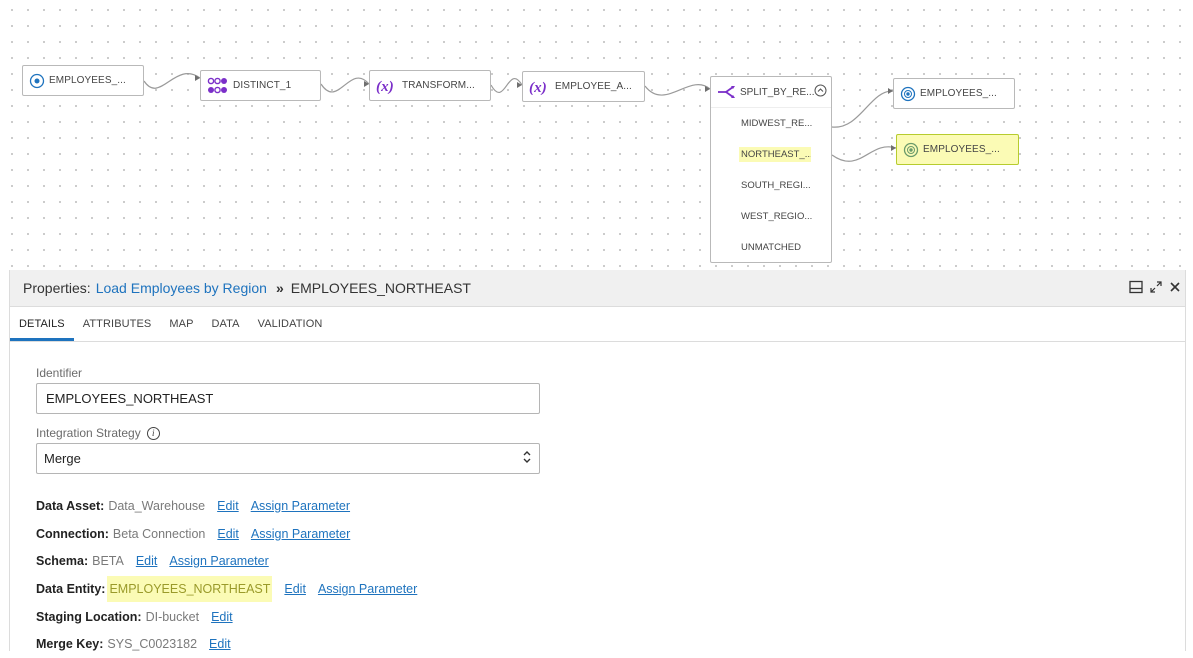  What do you see at coordinates (300, 506) in the screenshot?
I see `assign-parameter-data-asset-link: Assign Parameter` at bounding box center [300, 506].